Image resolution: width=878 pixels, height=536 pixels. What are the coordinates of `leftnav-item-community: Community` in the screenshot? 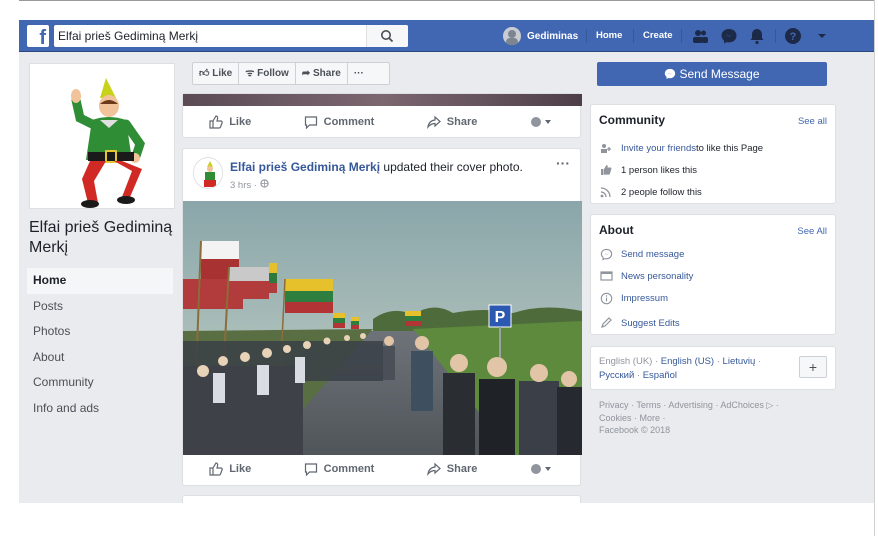 It's located at (100, 383).